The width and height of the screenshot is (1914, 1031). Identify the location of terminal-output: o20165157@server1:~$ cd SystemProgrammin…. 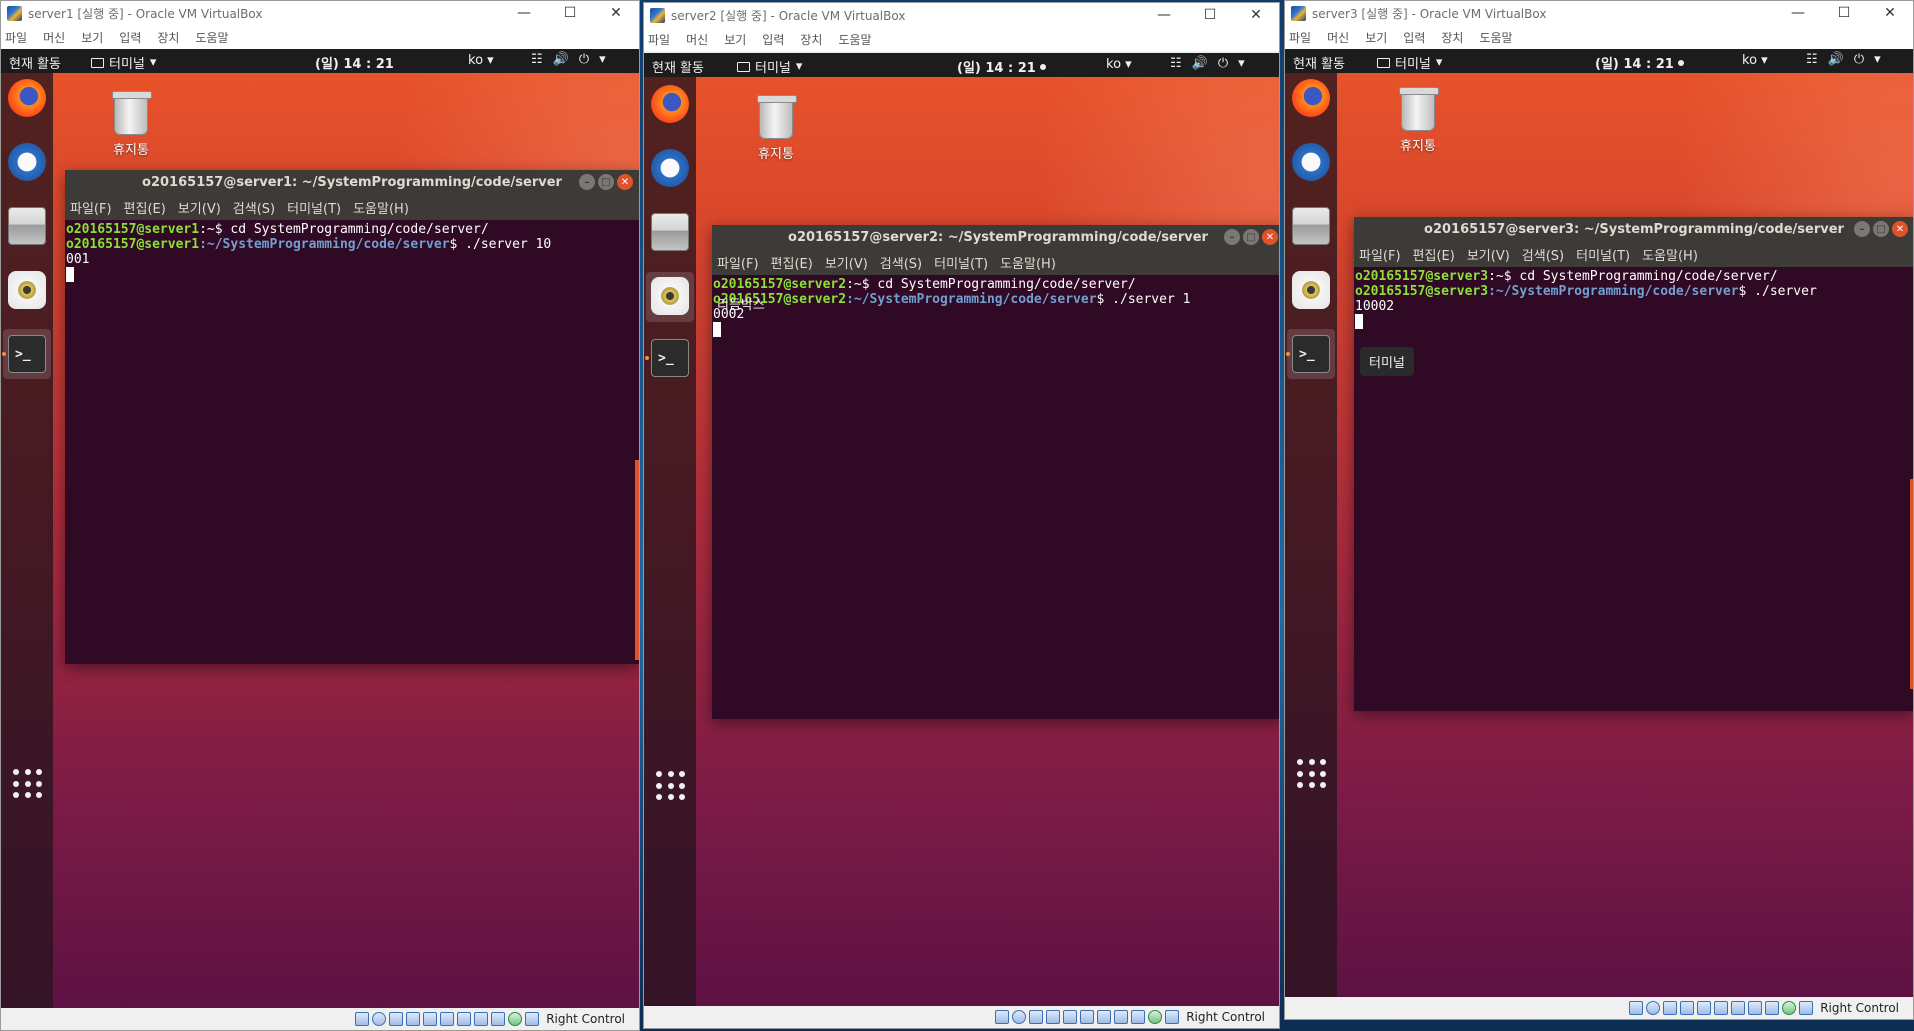
(352, 251).